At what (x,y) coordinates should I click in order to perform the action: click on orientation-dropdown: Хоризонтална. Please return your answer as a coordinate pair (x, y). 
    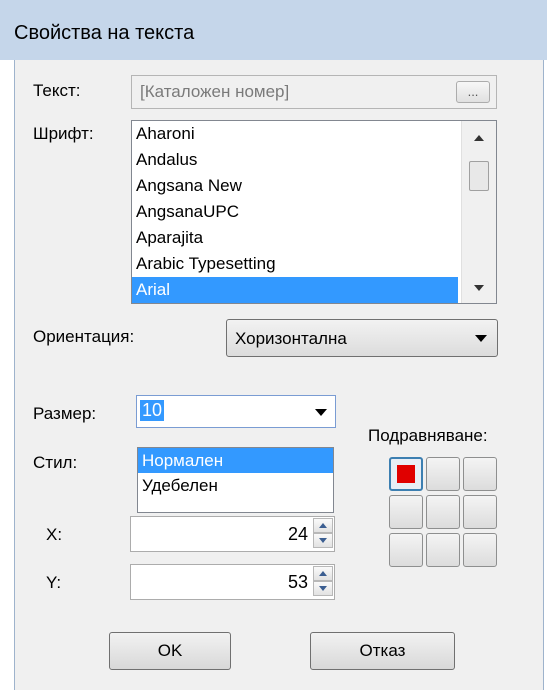
    Looking at the image, I should click on (362, 338).